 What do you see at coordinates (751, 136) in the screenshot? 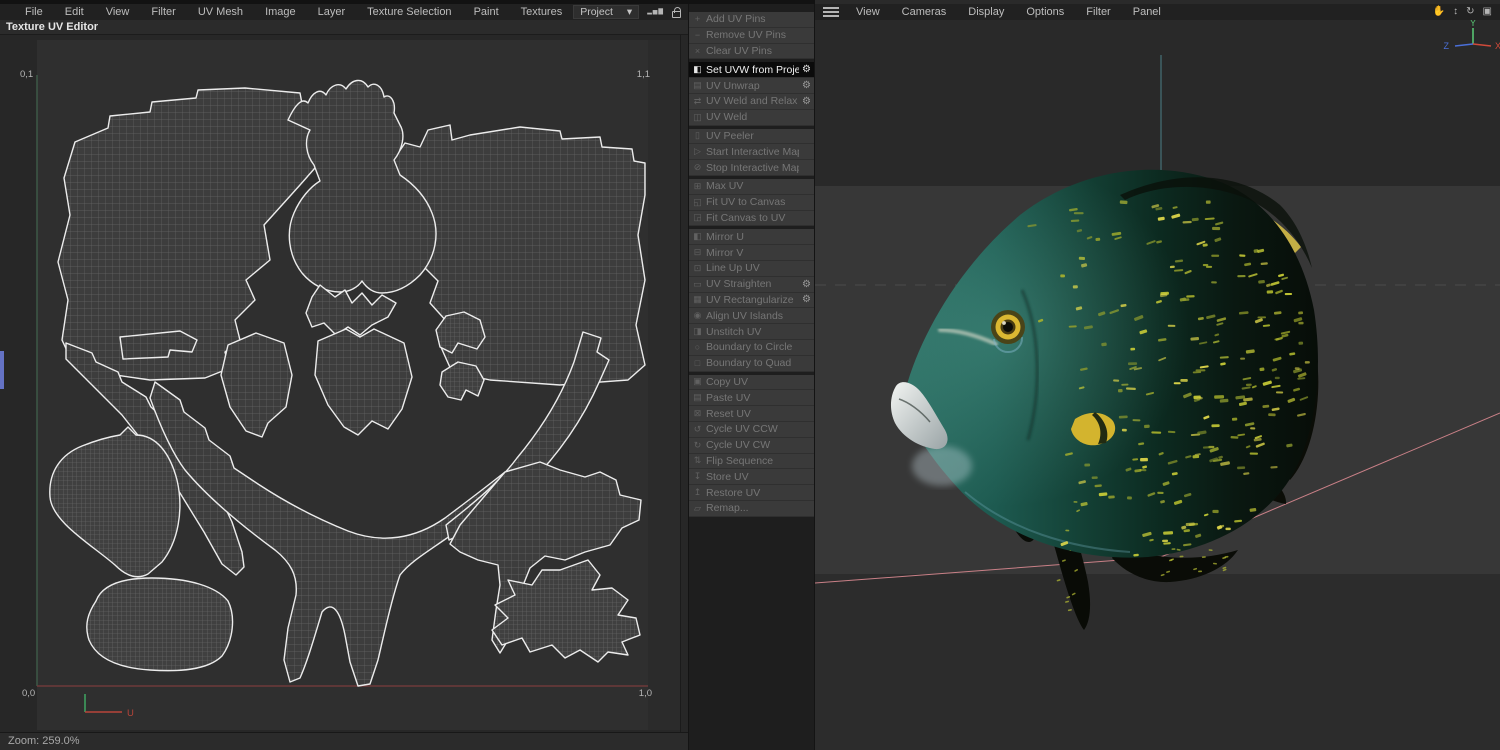
I see `uv-command-uv-peeler: ▯ UV Peeler` at bounding box center [751, 136].